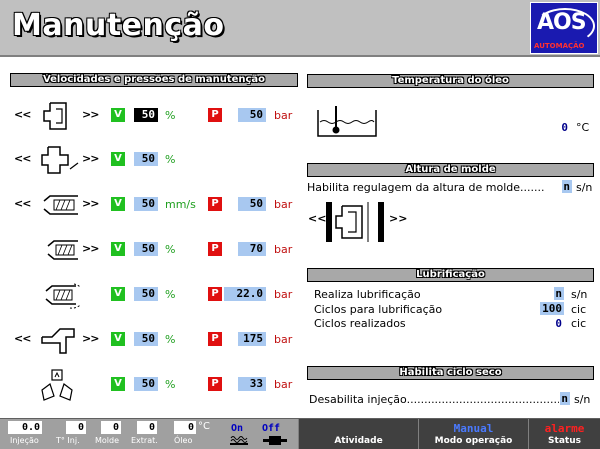 The width and height of the screenshot is (600, 449). Describe the element at coordinates (450, 81) in the screenshot. I see `oil-temp-title: Temperatura do óleo` at that location.